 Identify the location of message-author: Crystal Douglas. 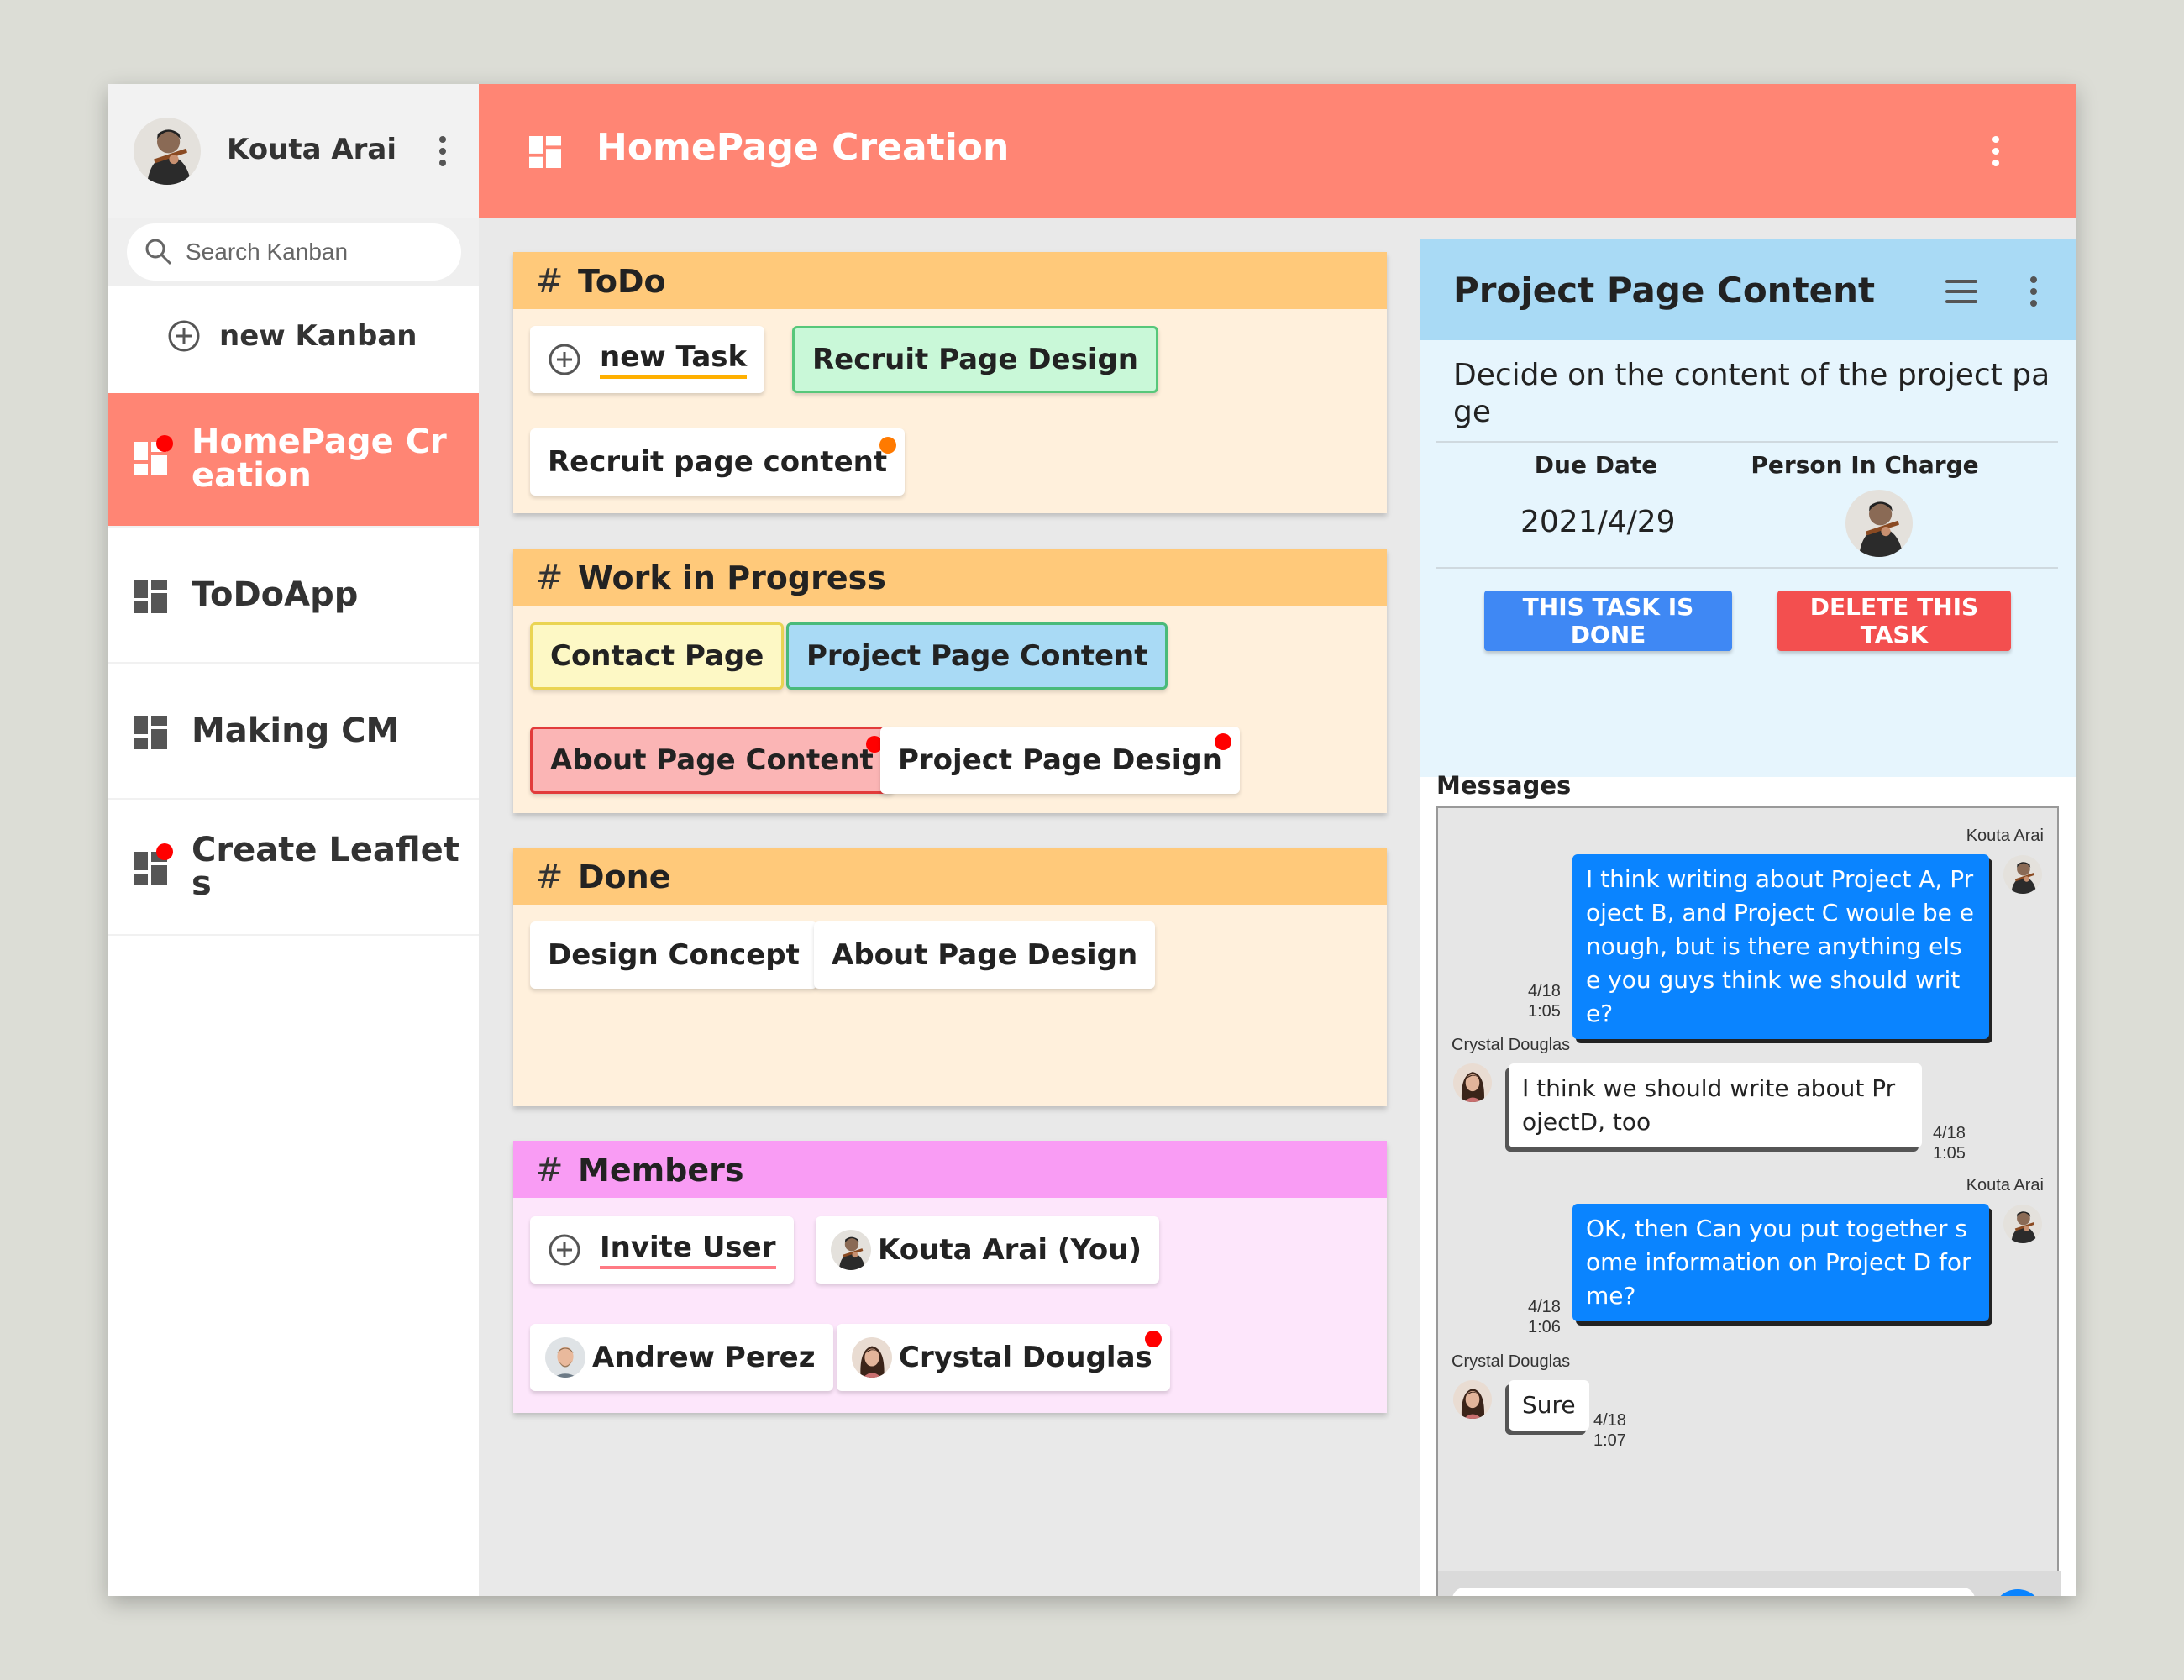
(1511, 1045).